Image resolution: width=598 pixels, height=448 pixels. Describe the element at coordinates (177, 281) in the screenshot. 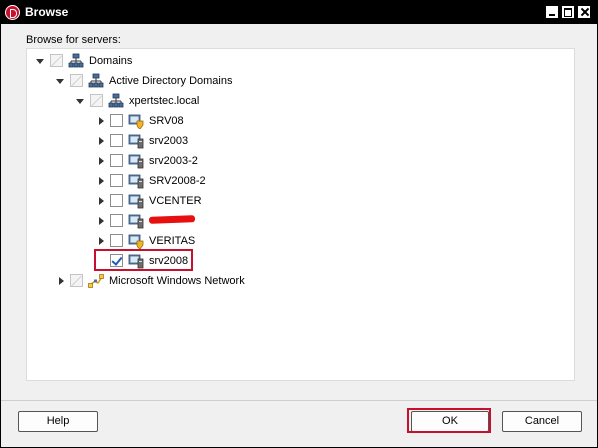

I see `tree-item-label: Microsoft Windows Network` at that location.